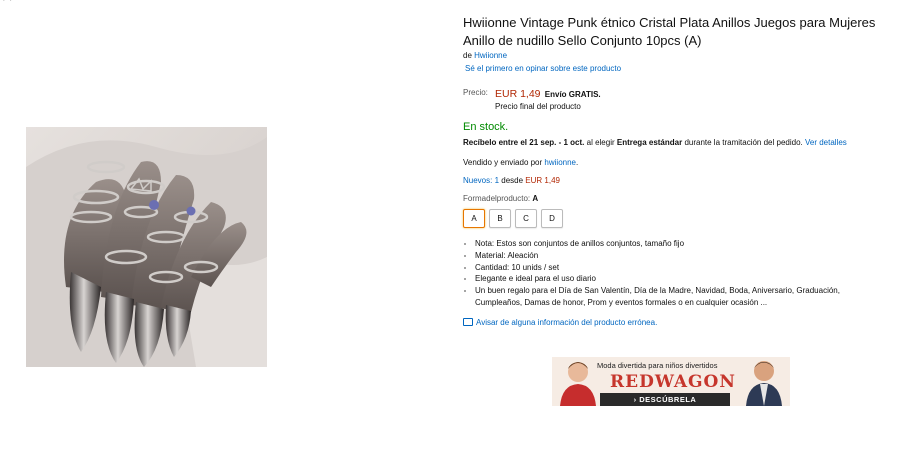 The width and height of the screenshot is (897, 450). I want to click on ad-cta-button: › DESCÚBRELA, so click(665, 399).